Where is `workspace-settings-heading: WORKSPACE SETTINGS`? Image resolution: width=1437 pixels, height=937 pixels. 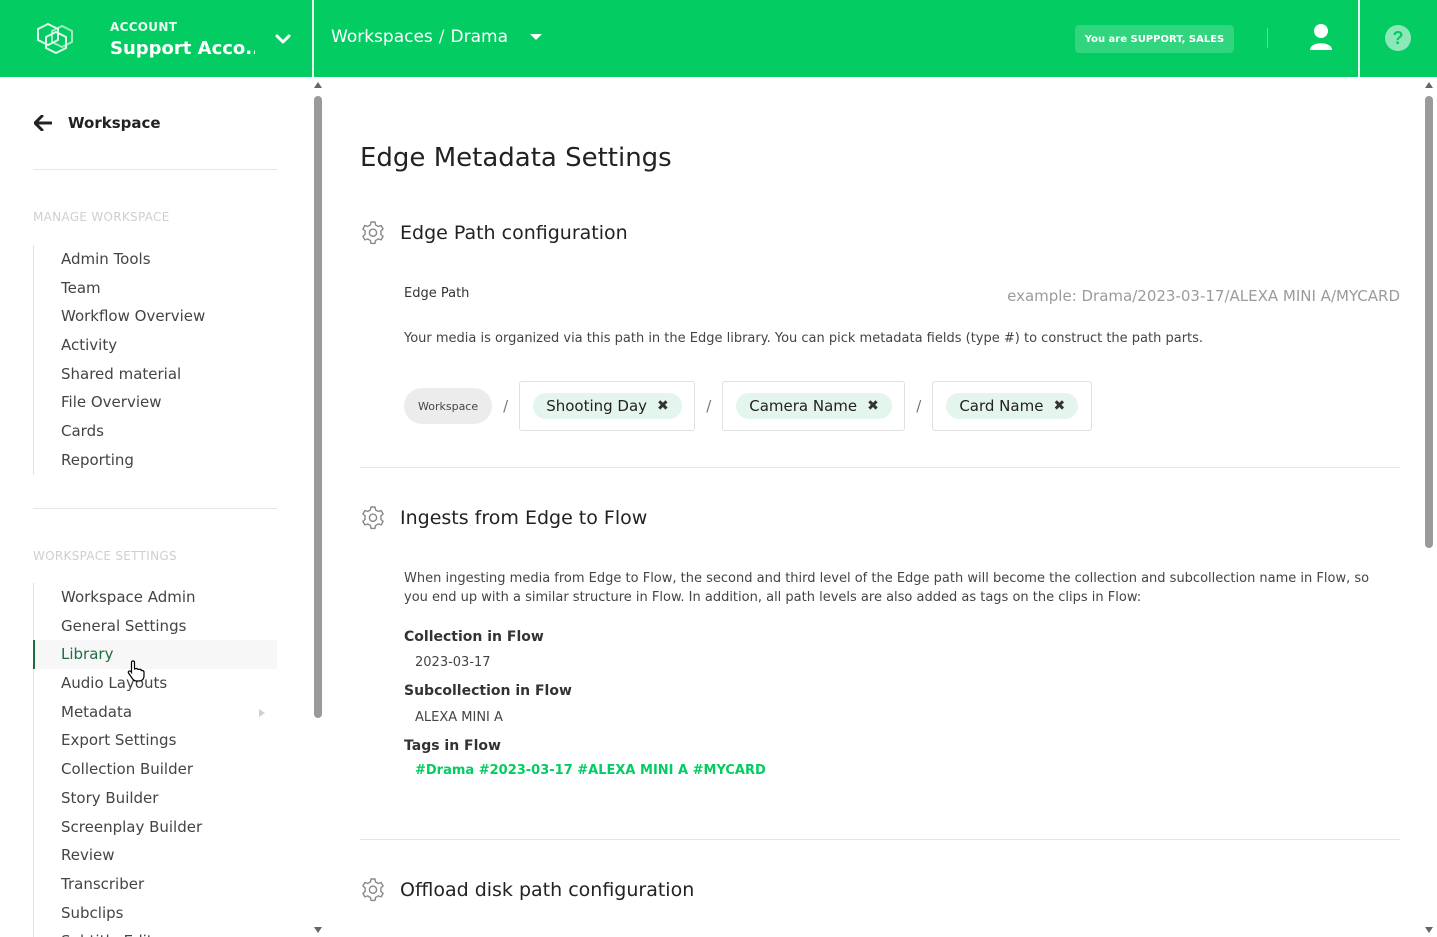 workspace-settings-heading: WORKSPACE SETTINGS is located at coordinates (105, 556).